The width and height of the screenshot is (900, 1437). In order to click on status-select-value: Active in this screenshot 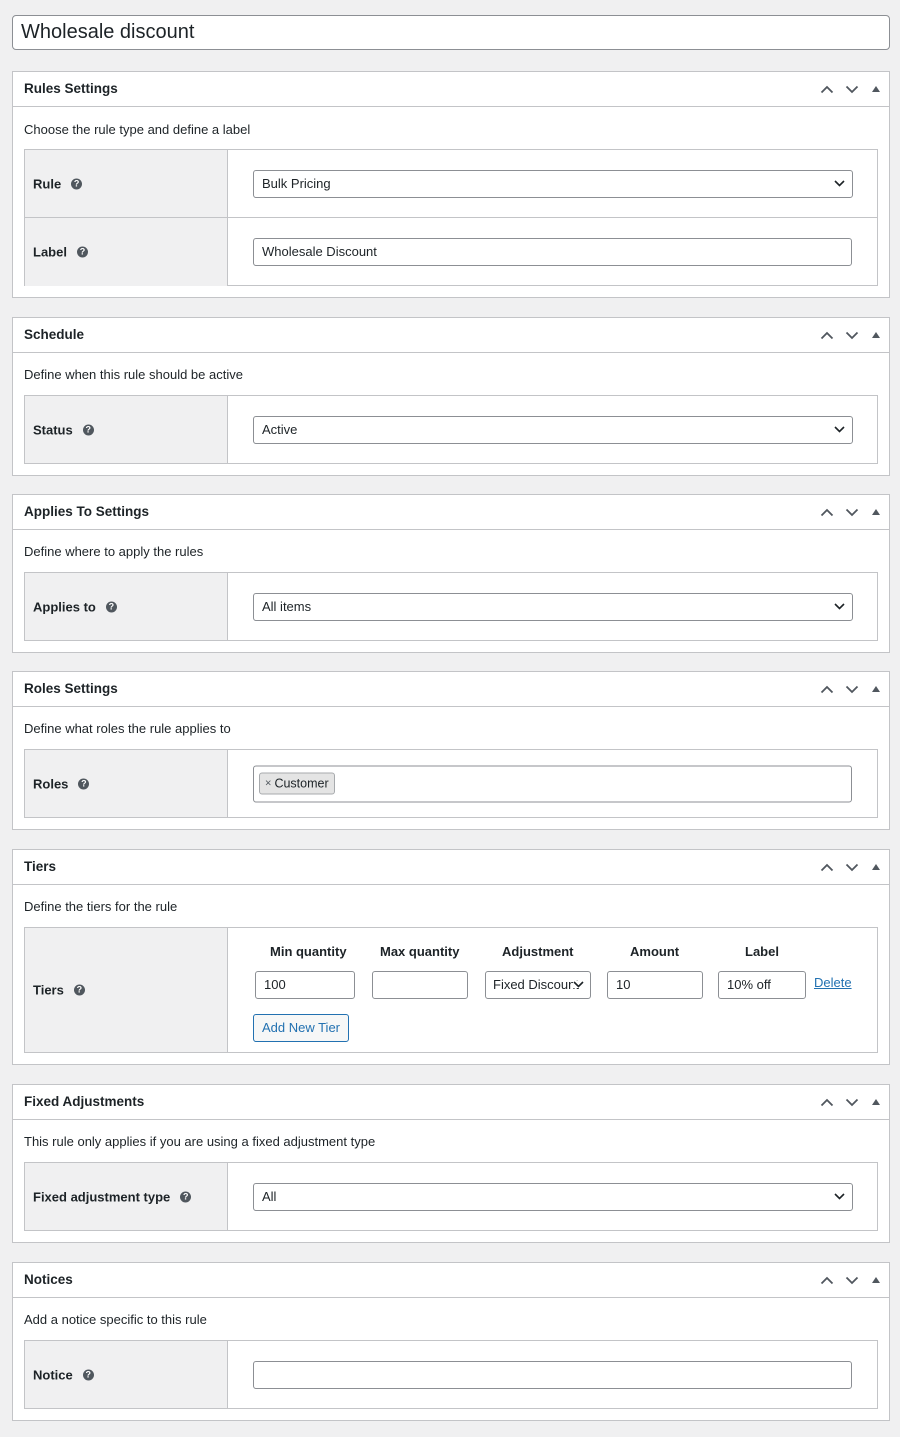, I will do `click(280, 429)`.